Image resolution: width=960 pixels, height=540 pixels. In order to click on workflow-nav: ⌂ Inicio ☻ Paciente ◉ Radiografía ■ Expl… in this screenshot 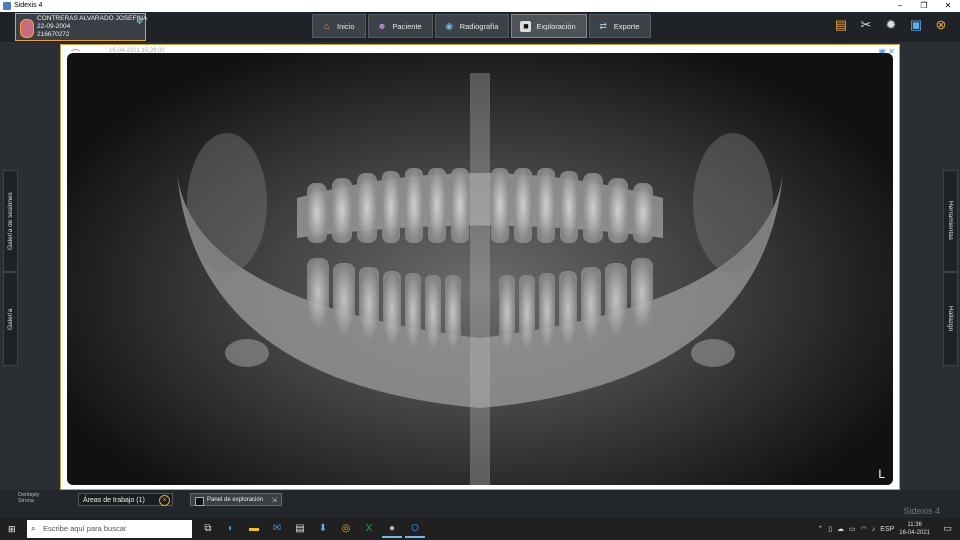, I will do `click(482, 26)`.